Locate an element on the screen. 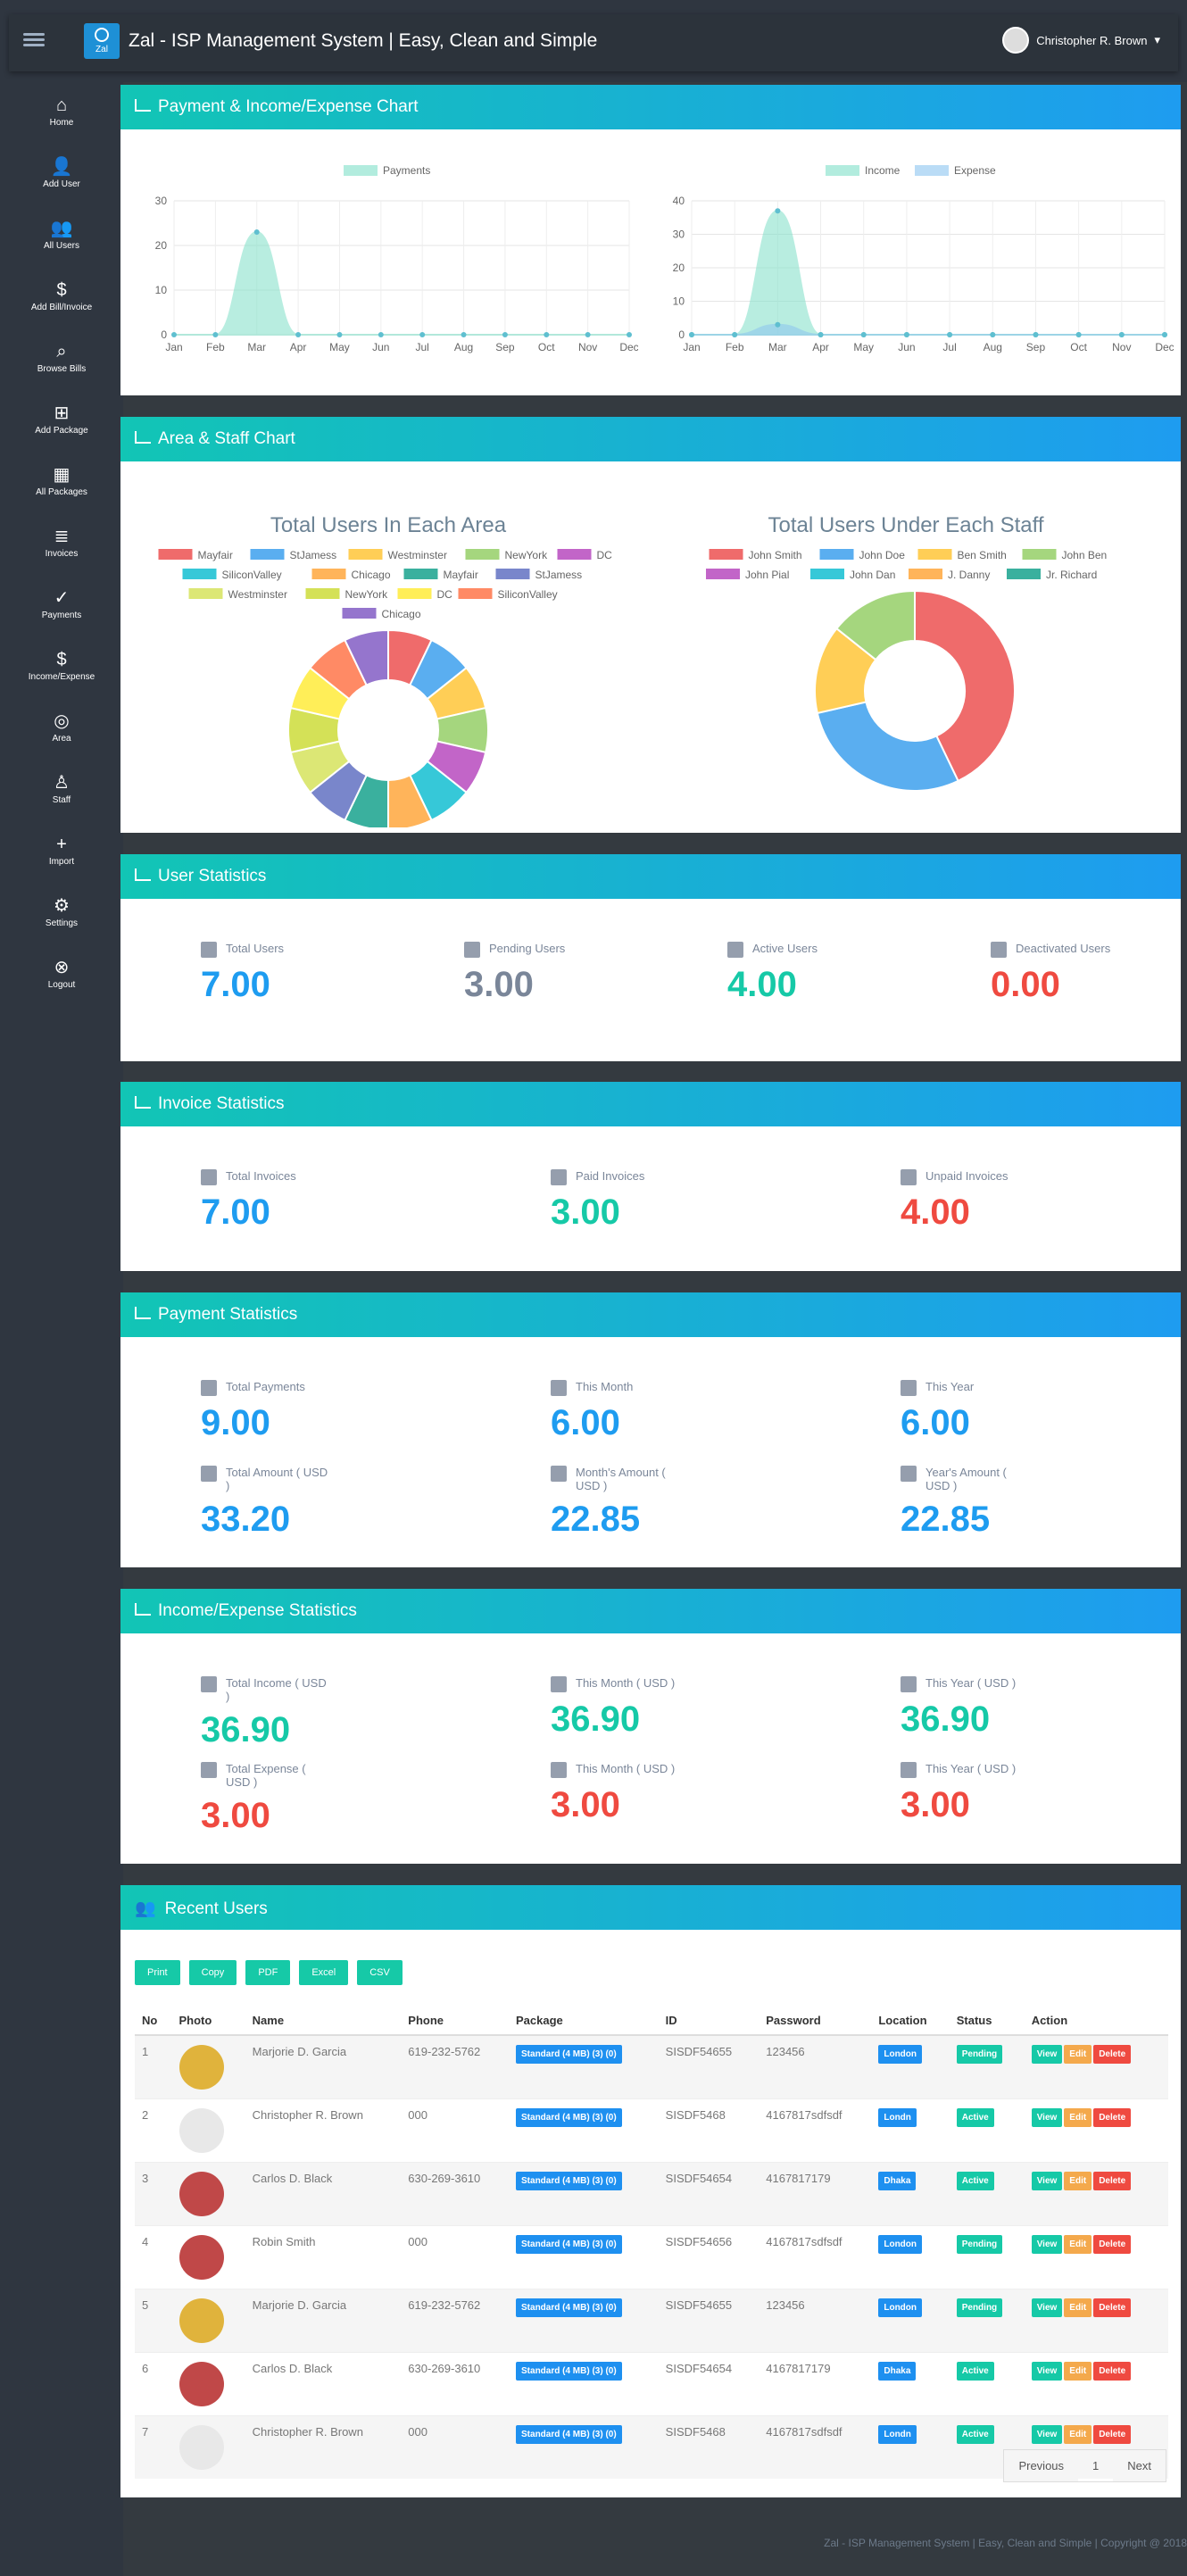  sidebar-item-invoices: ≣ Invoices is located at coordinates (61, 544).